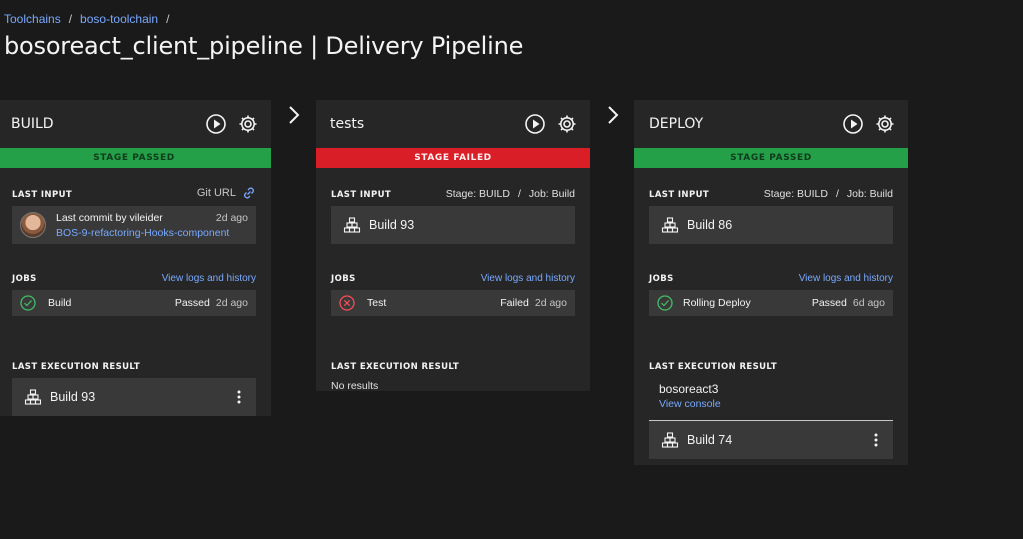 The image size is (1023, 539). I want to click on stage-header: BUILD, so click(135, 124).